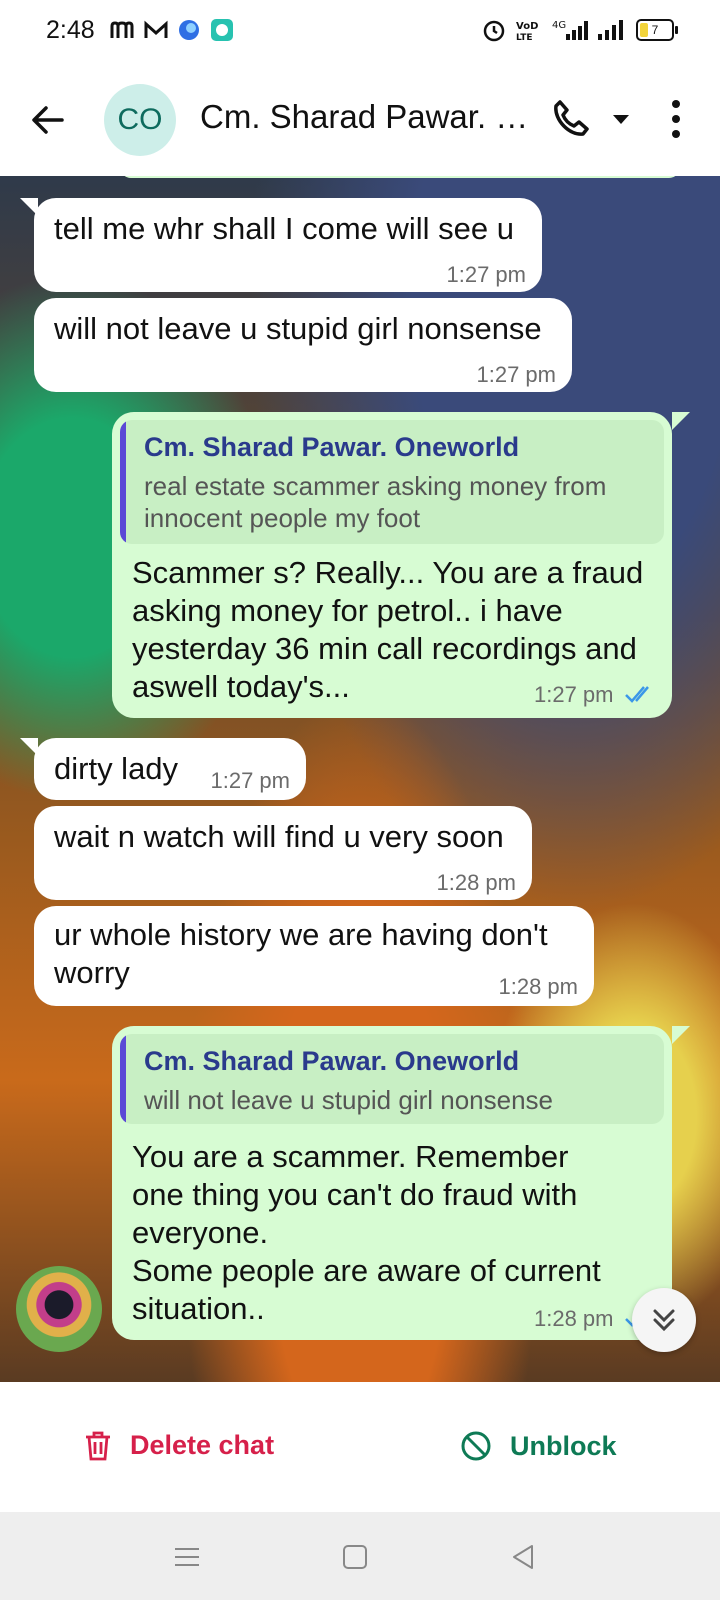 Image resolution: width=720 pixels, height=1600 pixels. I want to click on contact-profile-picture, so click(59, 1309).